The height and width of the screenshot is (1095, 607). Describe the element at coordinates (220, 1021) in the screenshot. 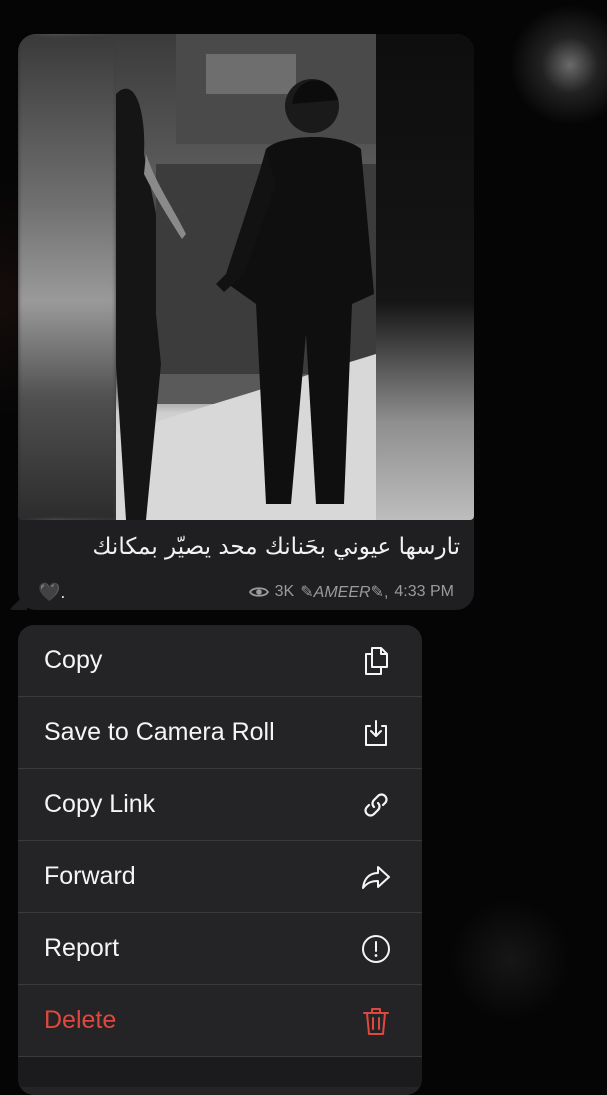

I see `menu-item-delete: Delete` at that location.